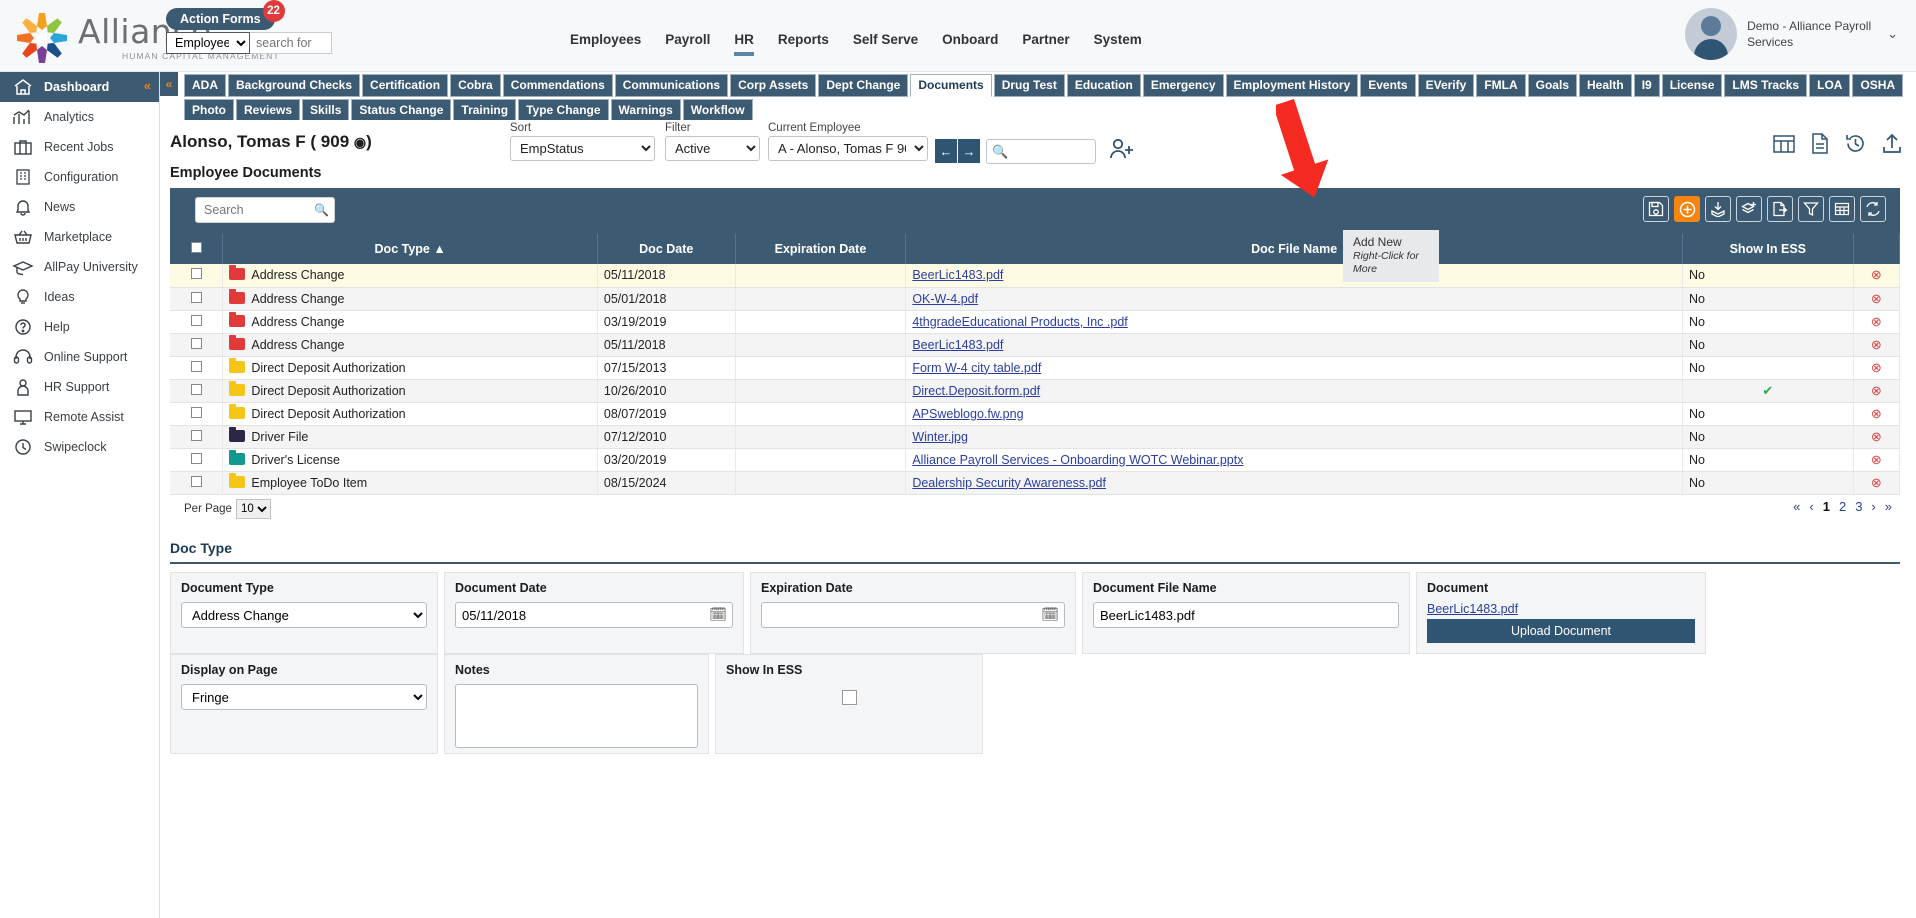 Image resolution: width=1916 pixels, height=918 pixels. I want to click on nav-item-payroll: Payroll, so click(687, 44).